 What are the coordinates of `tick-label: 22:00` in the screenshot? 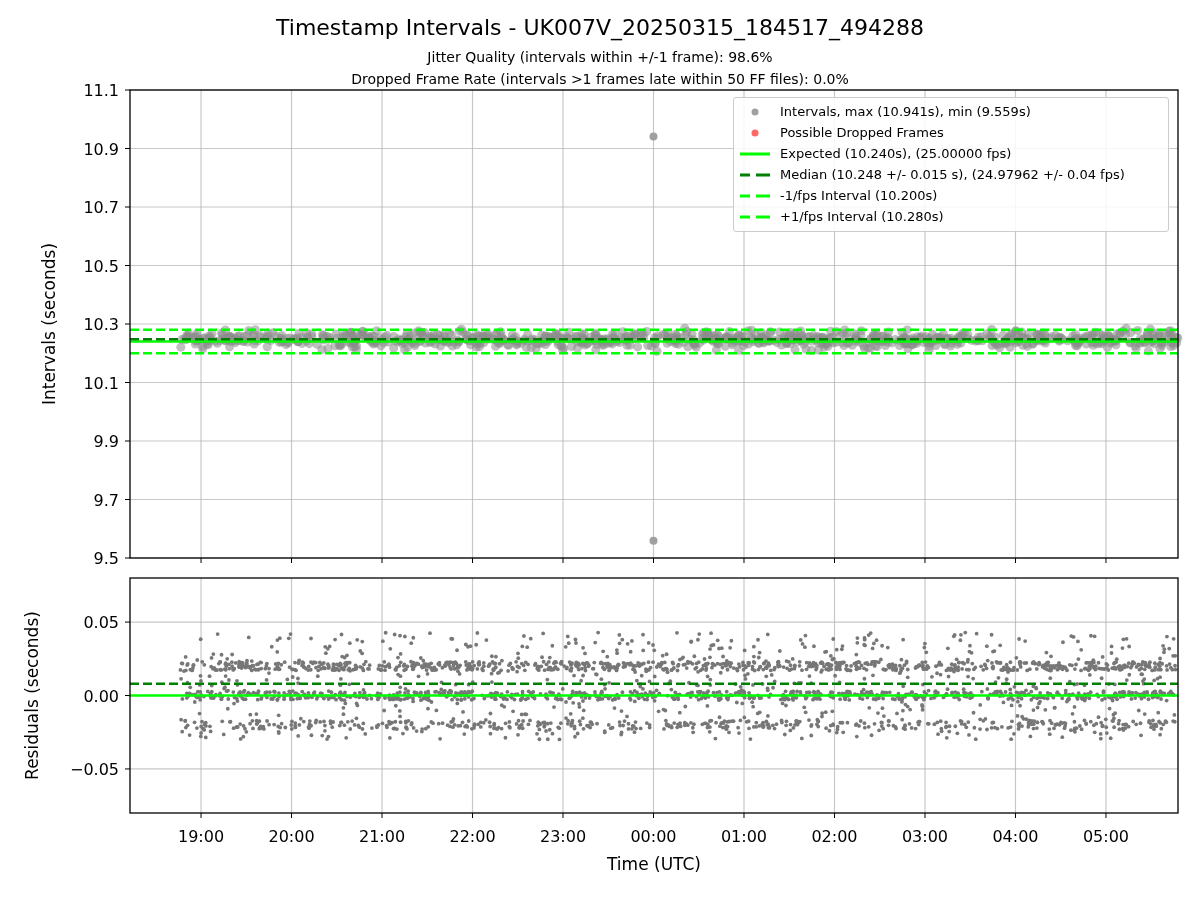 It's located at (472, 836).